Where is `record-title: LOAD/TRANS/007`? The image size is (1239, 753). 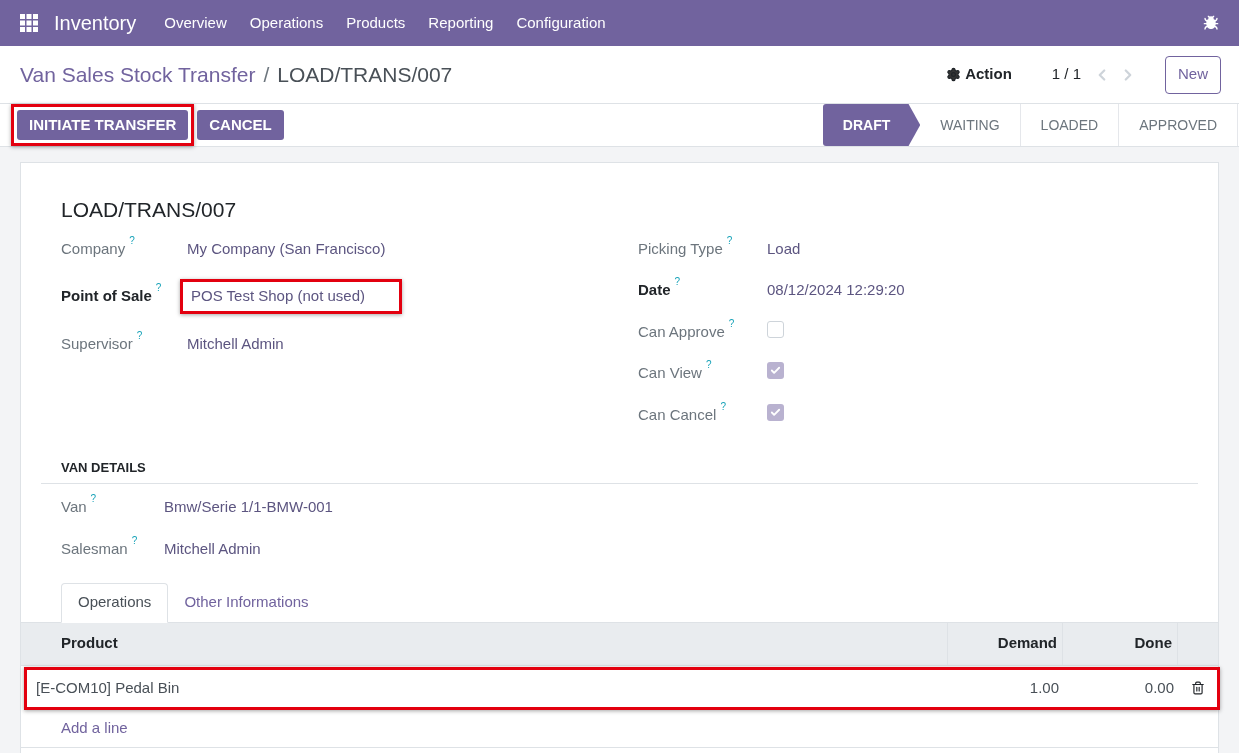
record-title: LOAD/TRANS/007 is located at coordinates (149, 210).